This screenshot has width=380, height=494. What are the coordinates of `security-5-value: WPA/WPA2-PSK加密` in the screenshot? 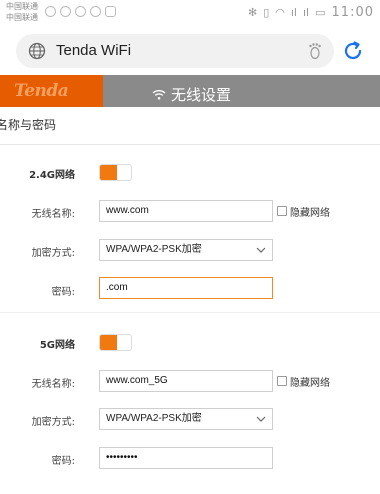 It's located at (154, 418).